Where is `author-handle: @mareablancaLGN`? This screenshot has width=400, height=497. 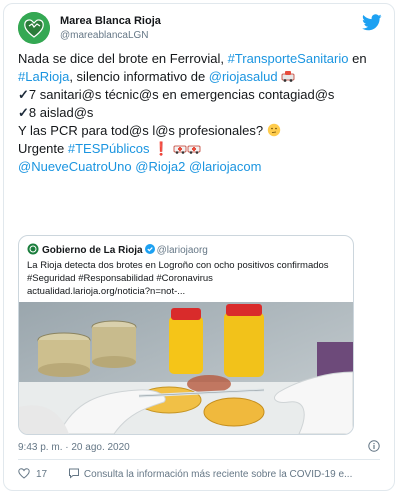
author-handle: @mareablancaLGN is located at coordinates (104, 35).